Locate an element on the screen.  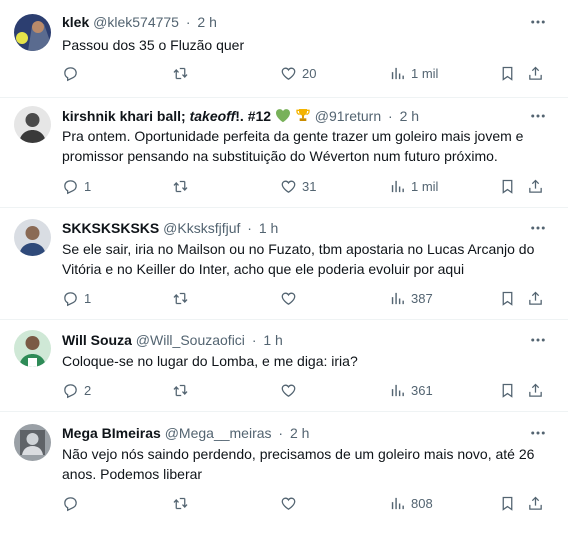
display-name: Mega BImeiras is located at coordinates (111, 433).